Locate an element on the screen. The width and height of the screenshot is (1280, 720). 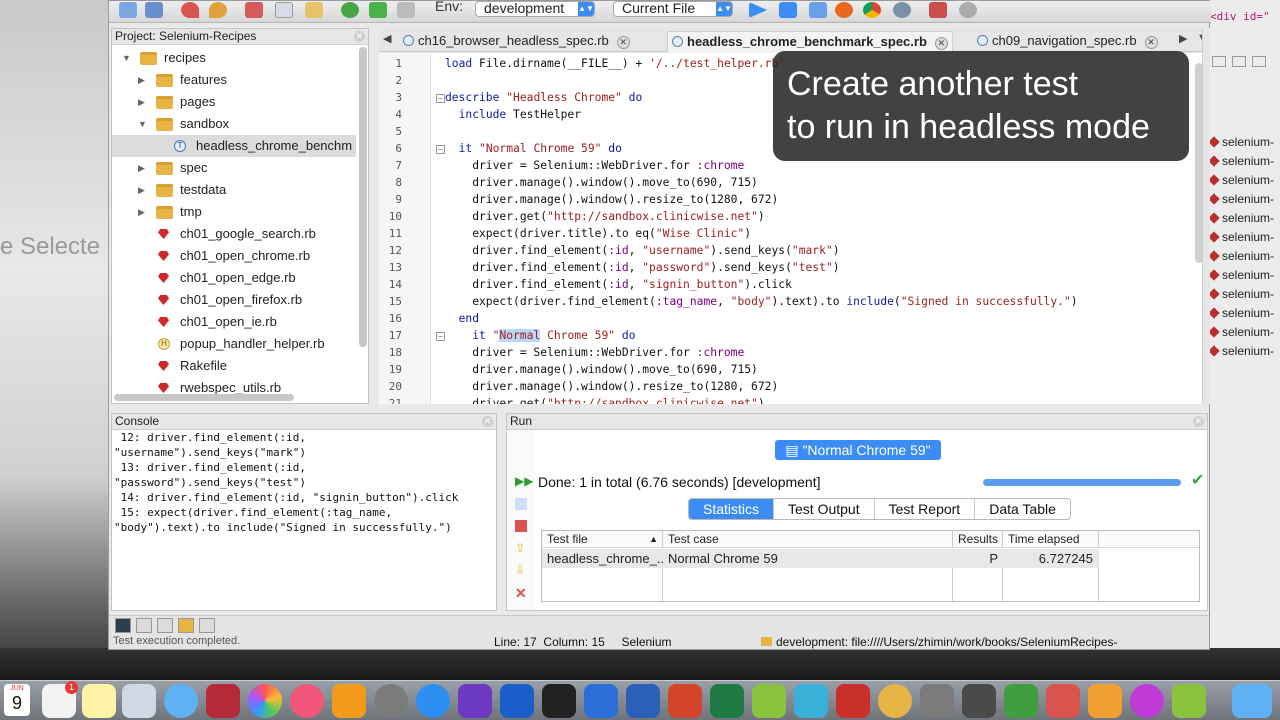
terminal-icon is located at coordinates (123, 625).